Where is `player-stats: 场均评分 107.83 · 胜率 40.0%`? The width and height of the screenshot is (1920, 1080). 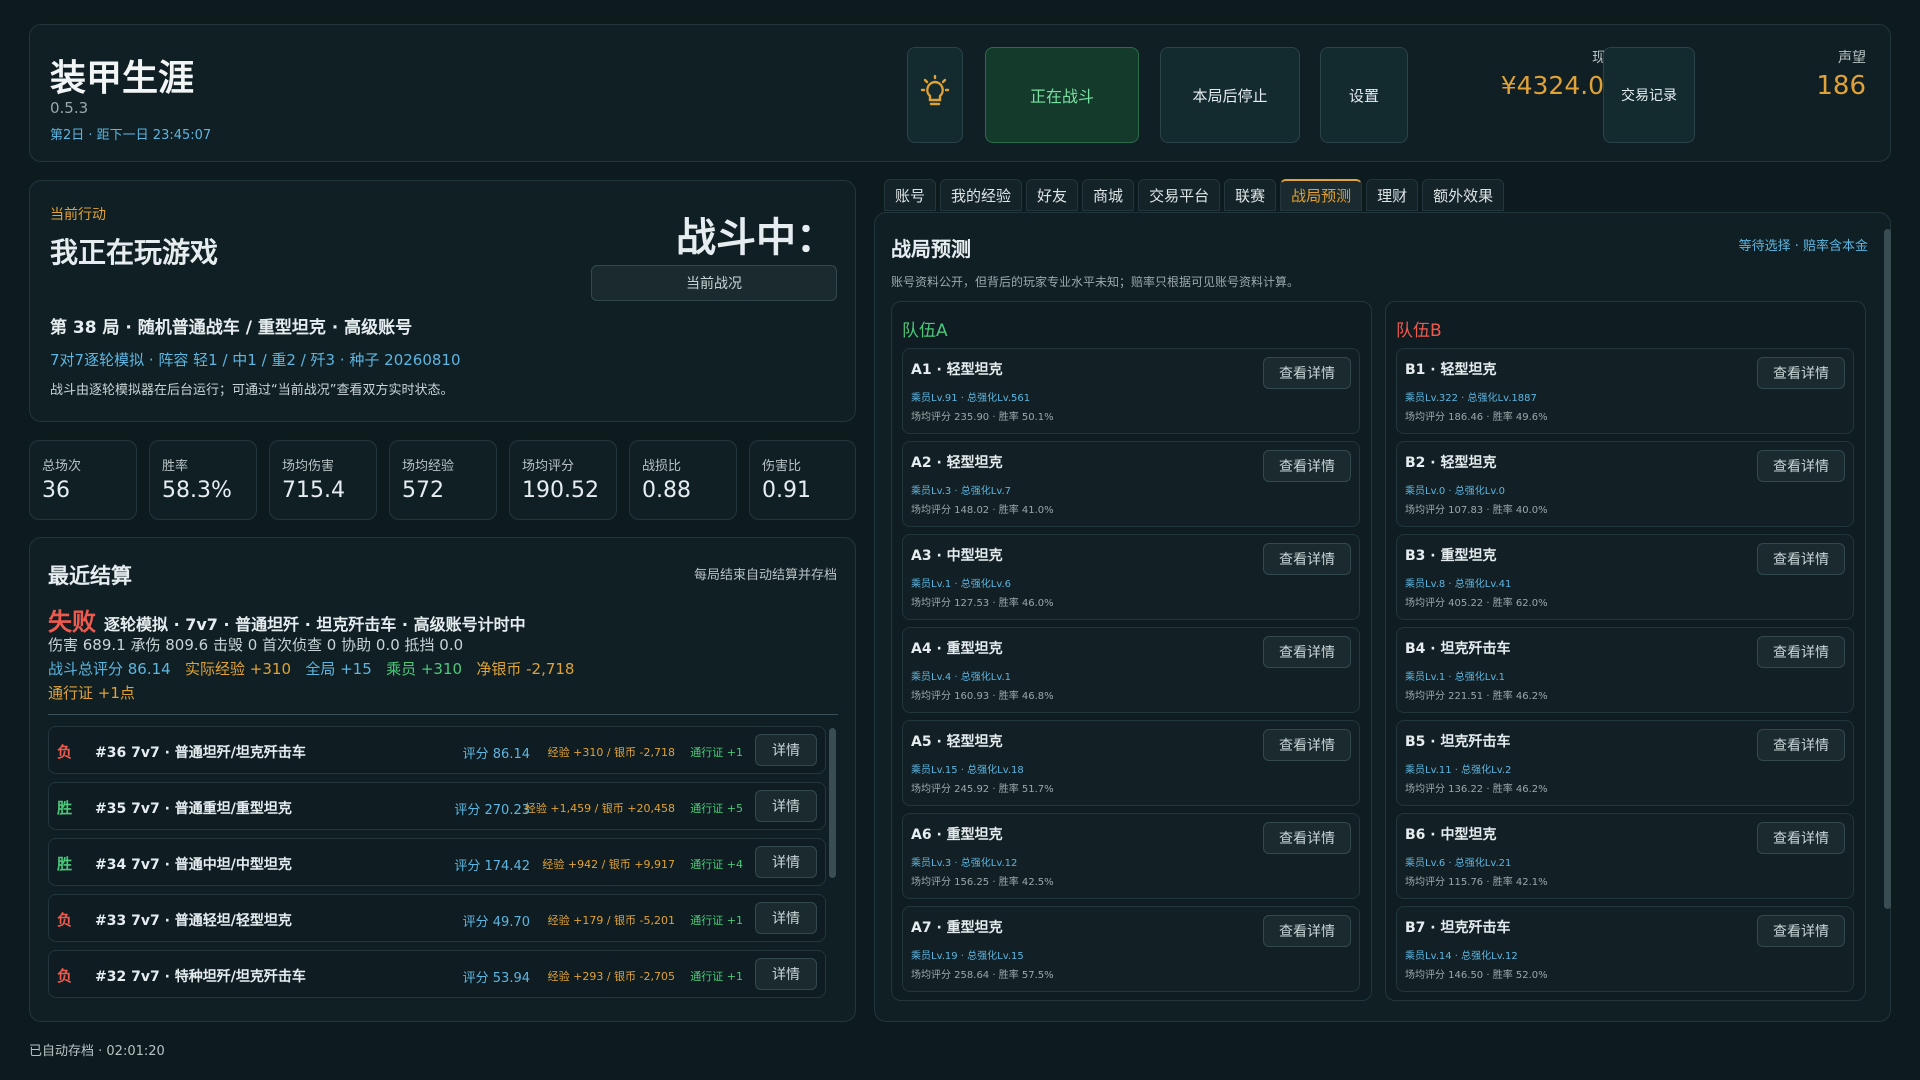
player-stats: 场均评分 107.83 · 胜率 40.0% is located at coordinates (1476, 510).